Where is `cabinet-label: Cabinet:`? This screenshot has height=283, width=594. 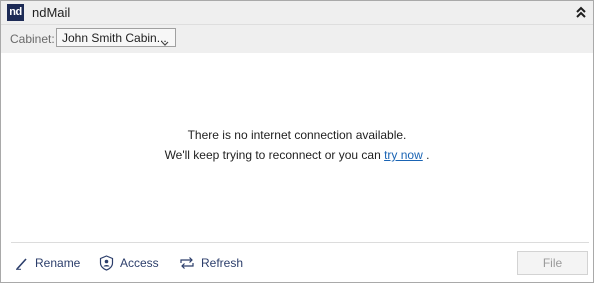 cabinet-label: Cabinet: is located at coordinates (32, 39).